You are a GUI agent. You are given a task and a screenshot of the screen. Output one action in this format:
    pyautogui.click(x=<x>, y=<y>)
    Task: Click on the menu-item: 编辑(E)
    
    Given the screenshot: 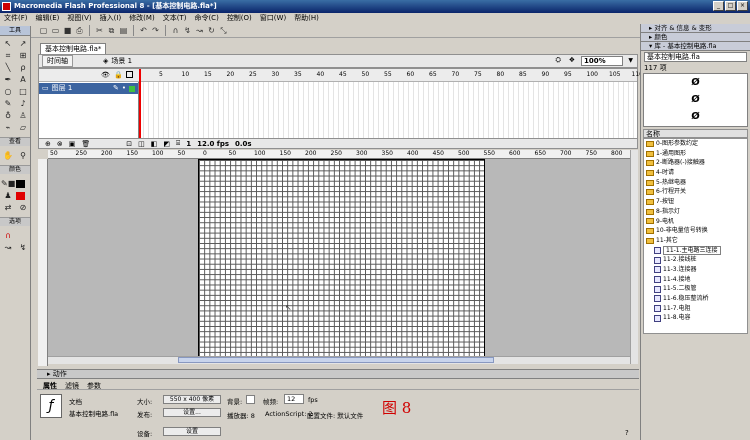 What is the action you would take?
    pyautogui.click(x=48, y=18)
    